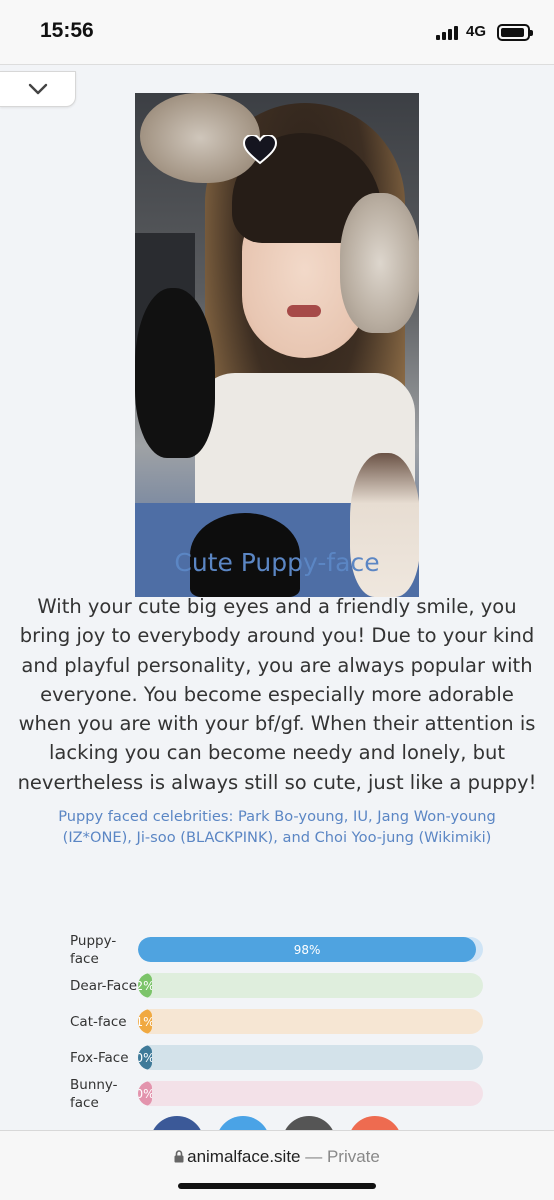 This screenshot has height=1200, width=554. Describe the element at coordinates (277, 1186) in the screenshot. I see `home-indicator` at that location.